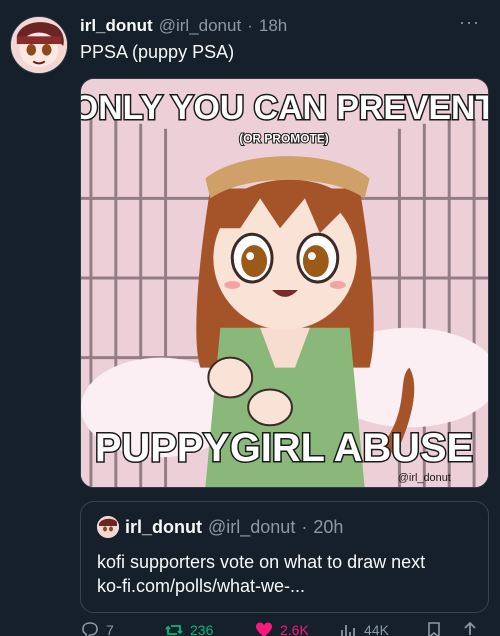 Image resolution: width=500 pixels, height=636 pixels. What do you see at coordinates (174, 630) in the screenshot?
I see `repost-icon` at bounding box center [174, 630].